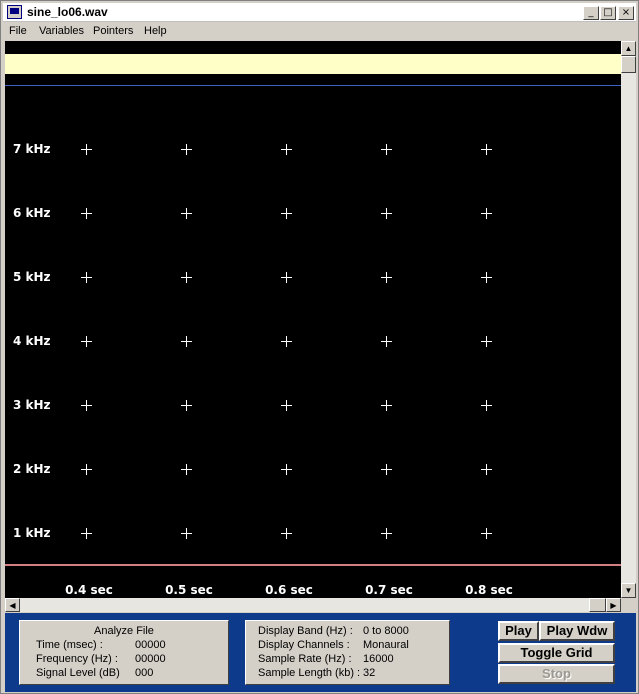  Describe the element at coordinates (613, 605) in the screenshot. I see `scroll-right-button: ▶` at that location.